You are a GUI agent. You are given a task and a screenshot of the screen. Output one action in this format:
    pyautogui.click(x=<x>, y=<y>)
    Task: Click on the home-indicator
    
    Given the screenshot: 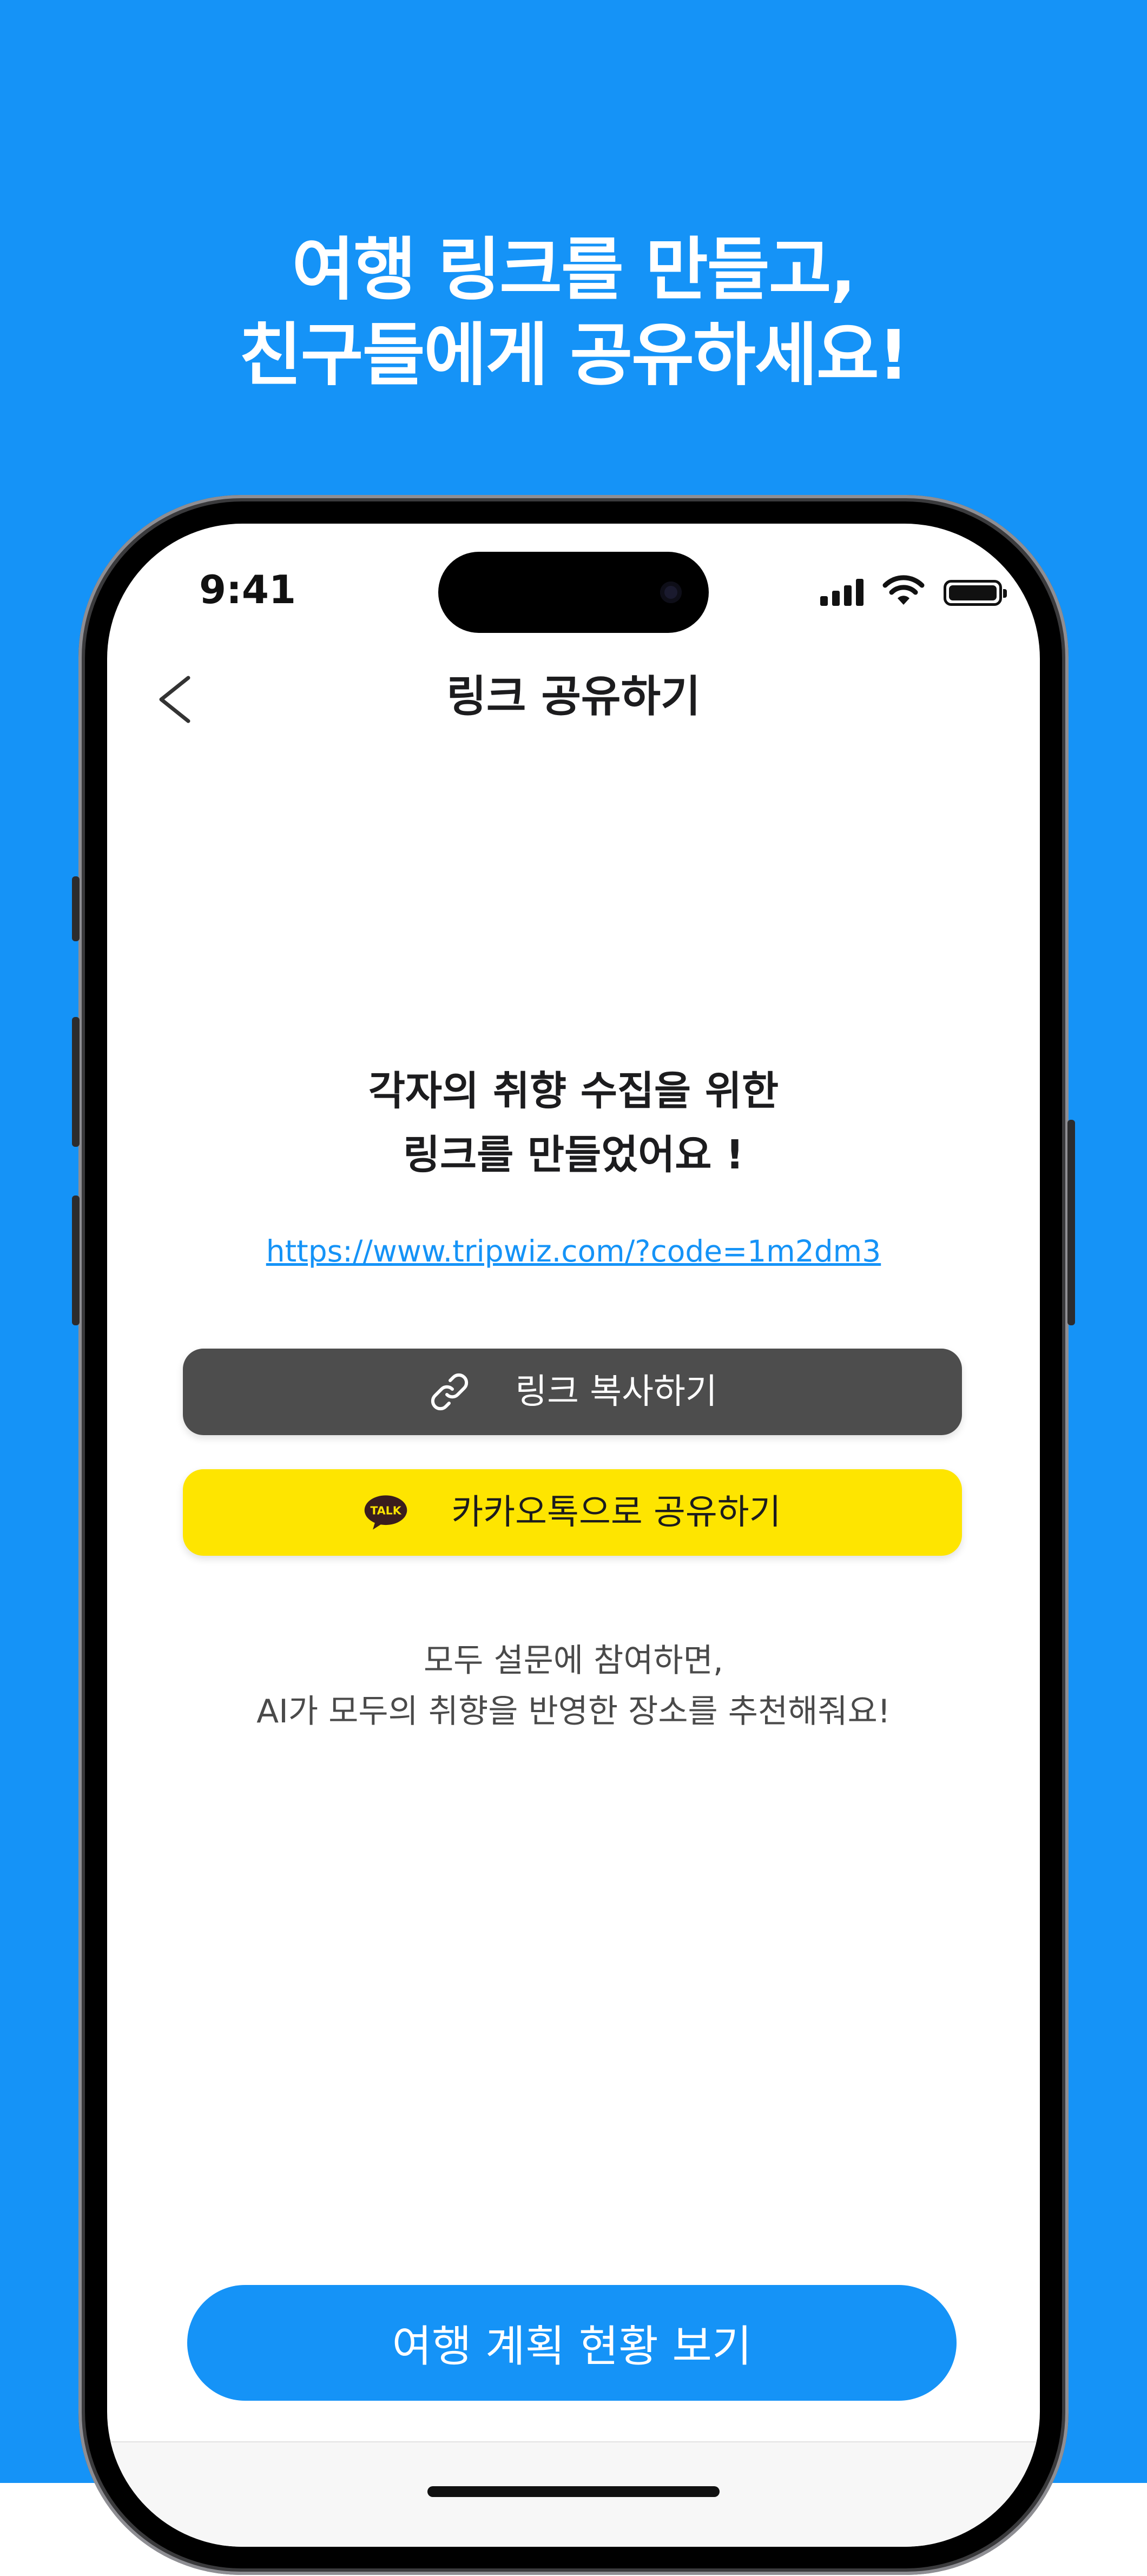 What is the action you would take?
    pyautogui.click(x=573, y=2491)
    